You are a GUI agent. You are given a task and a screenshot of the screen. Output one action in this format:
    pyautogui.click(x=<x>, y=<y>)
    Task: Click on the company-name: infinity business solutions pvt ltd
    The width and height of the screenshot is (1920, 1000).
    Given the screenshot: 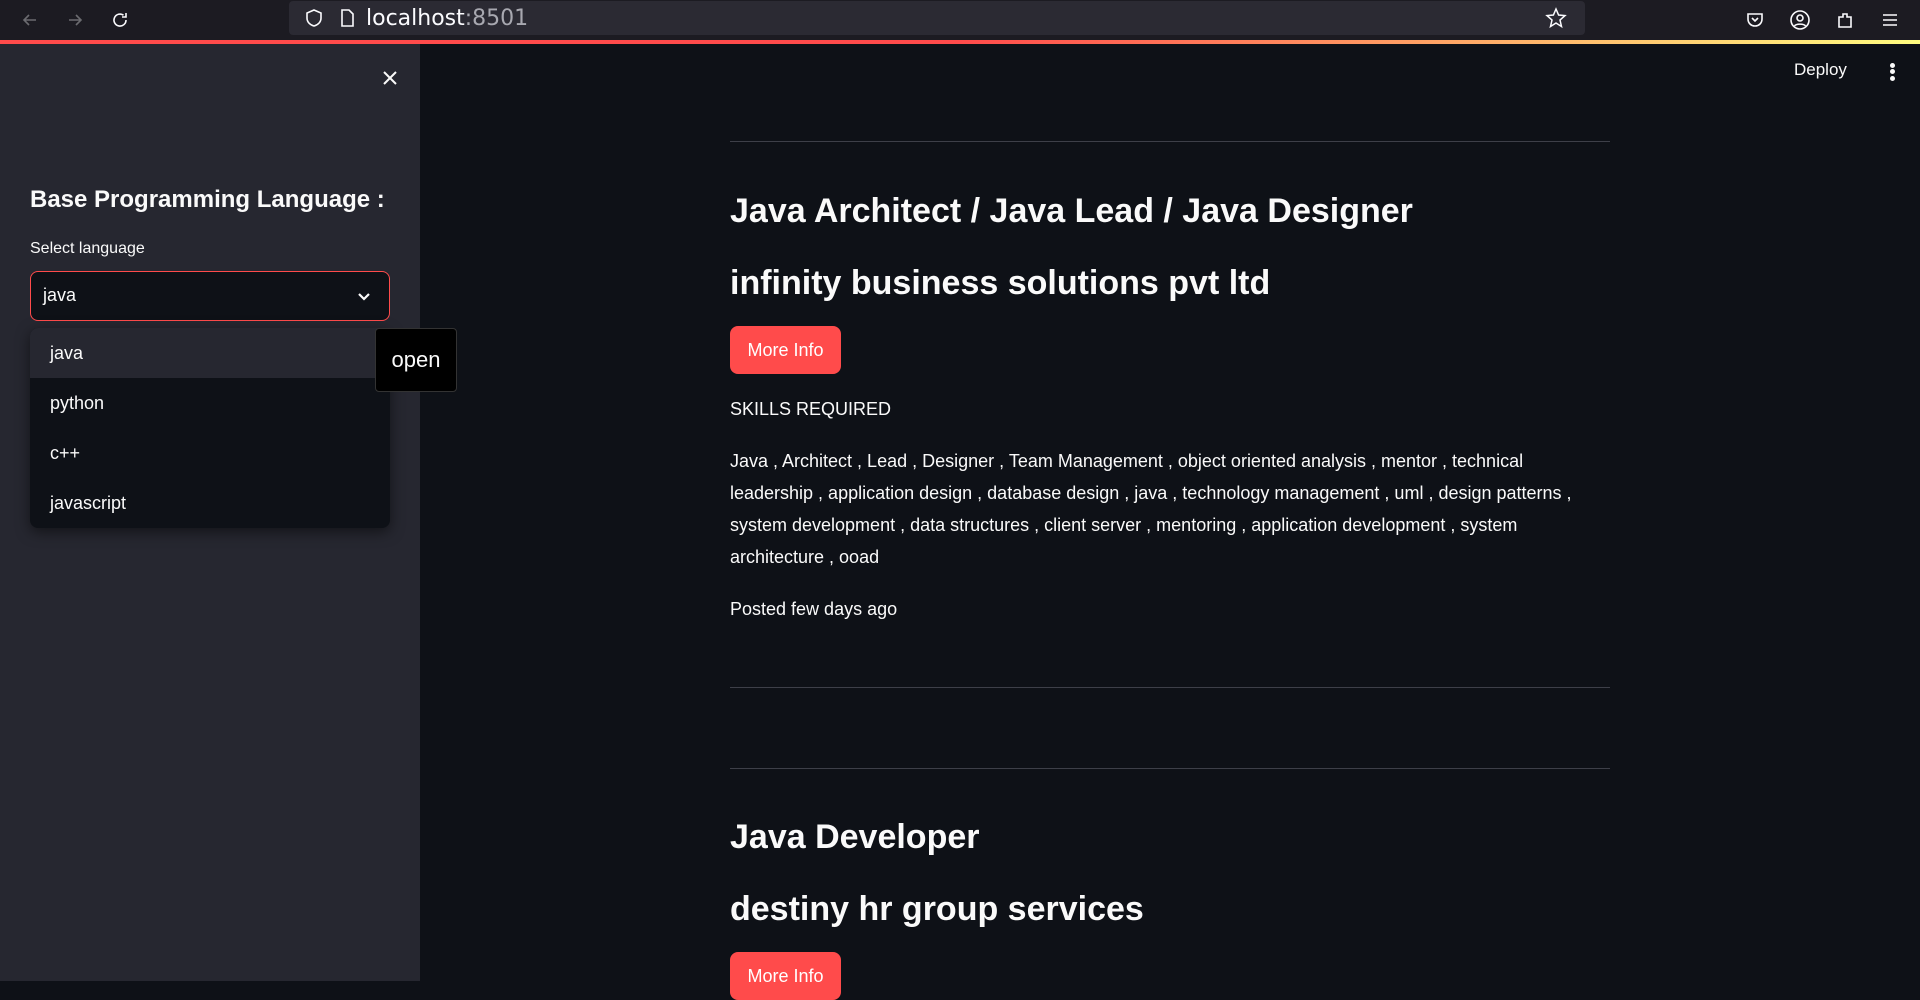 What is the action you would take?
    pyautogui.click(x=1000, y=283)
    